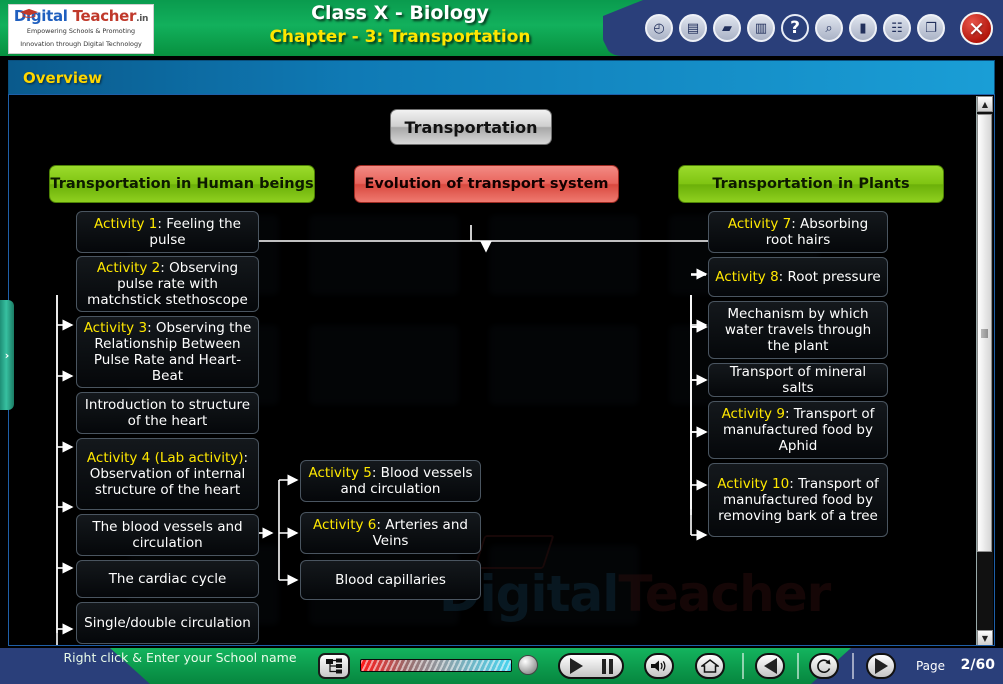 The image size is (1003, 684). I want to click on side-panel-expander: ›, so click(7, 355).